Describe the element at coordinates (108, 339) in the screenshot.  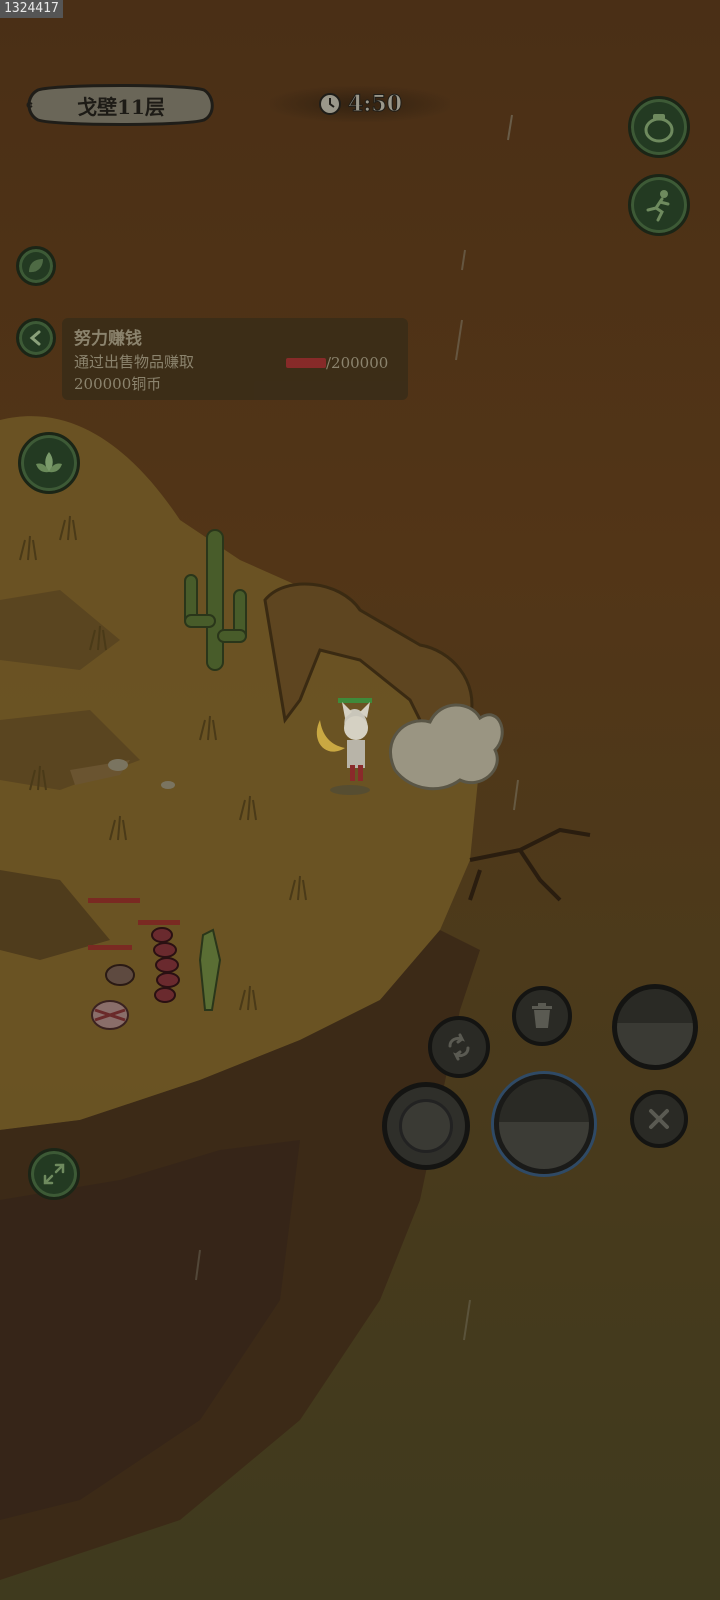
I see `quest-title: 努力赚钱` at that location.